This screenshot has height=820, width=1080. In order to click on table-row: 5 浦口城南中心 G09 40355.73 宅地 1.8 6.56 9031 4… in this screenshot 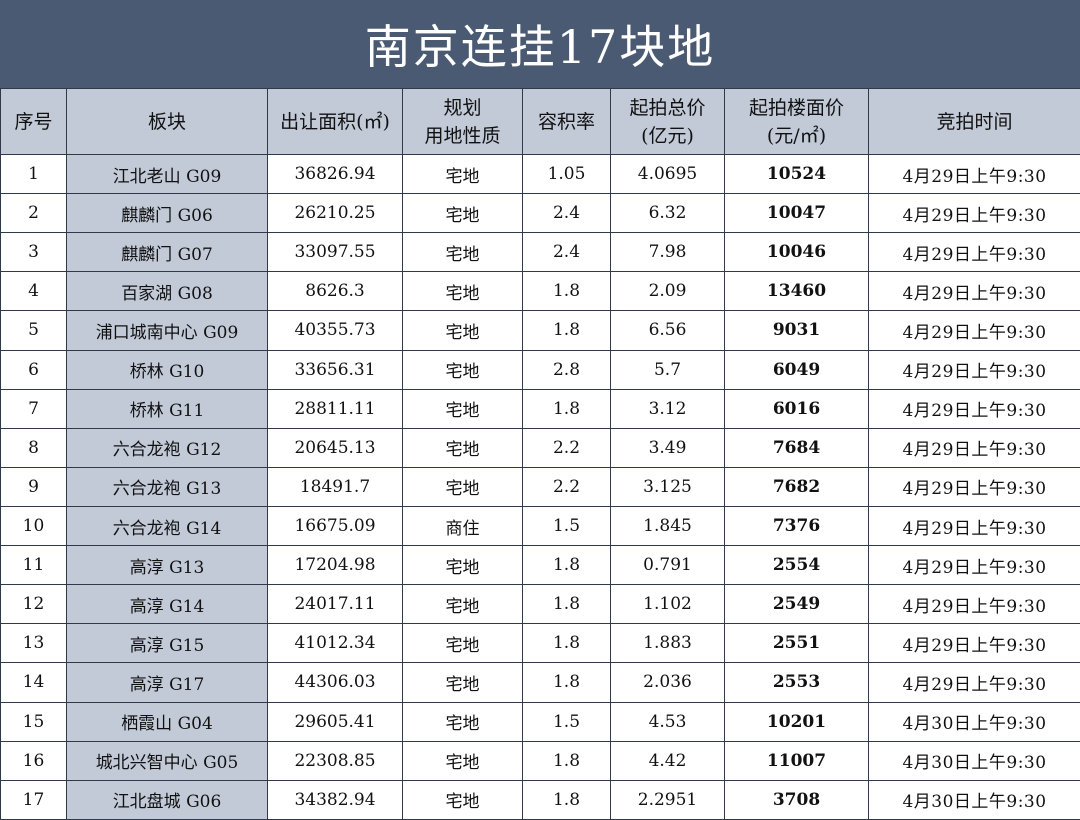, I will do `click(540, 330)`.